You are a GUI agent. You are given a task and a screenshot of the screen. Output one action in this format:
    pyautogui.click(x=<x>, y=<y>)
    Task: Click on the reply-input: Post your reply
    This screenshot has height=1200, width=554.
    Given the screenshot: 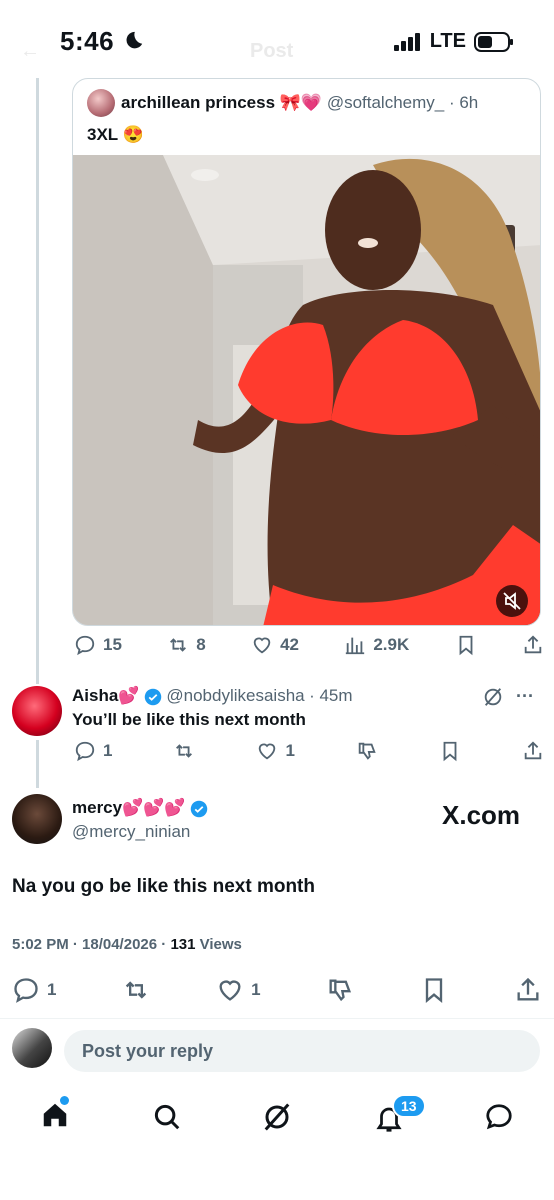 What is the action you would take?
    pyautogui.click(x=302, y=1051)
    